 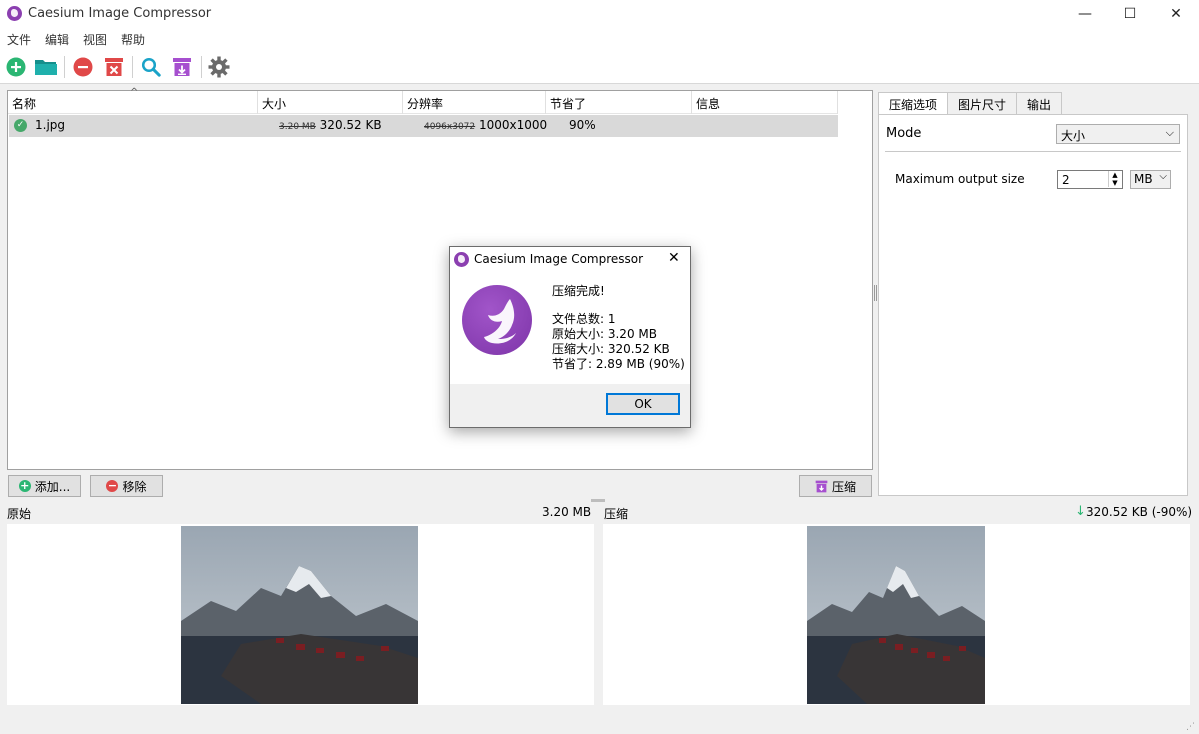 What do you see at coordinates (843, 486) in the screenshot?
I see `compress-button-label: 压缩` at bounding box center [843, 486].